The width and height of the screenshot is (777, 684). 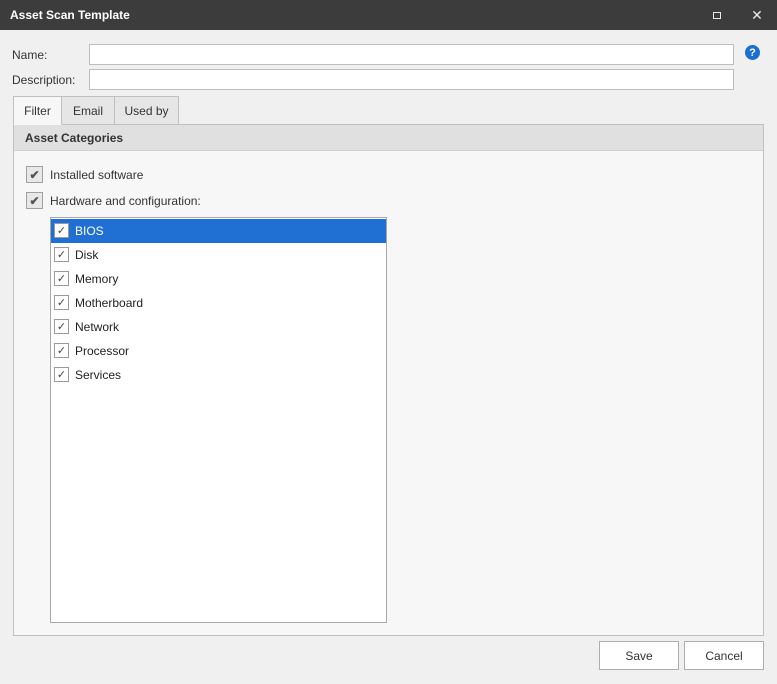 What do you see at coordinates (388, 138) in the screenshot?
I see `section-header: Asset Categories` at bounding box center [388, 138].